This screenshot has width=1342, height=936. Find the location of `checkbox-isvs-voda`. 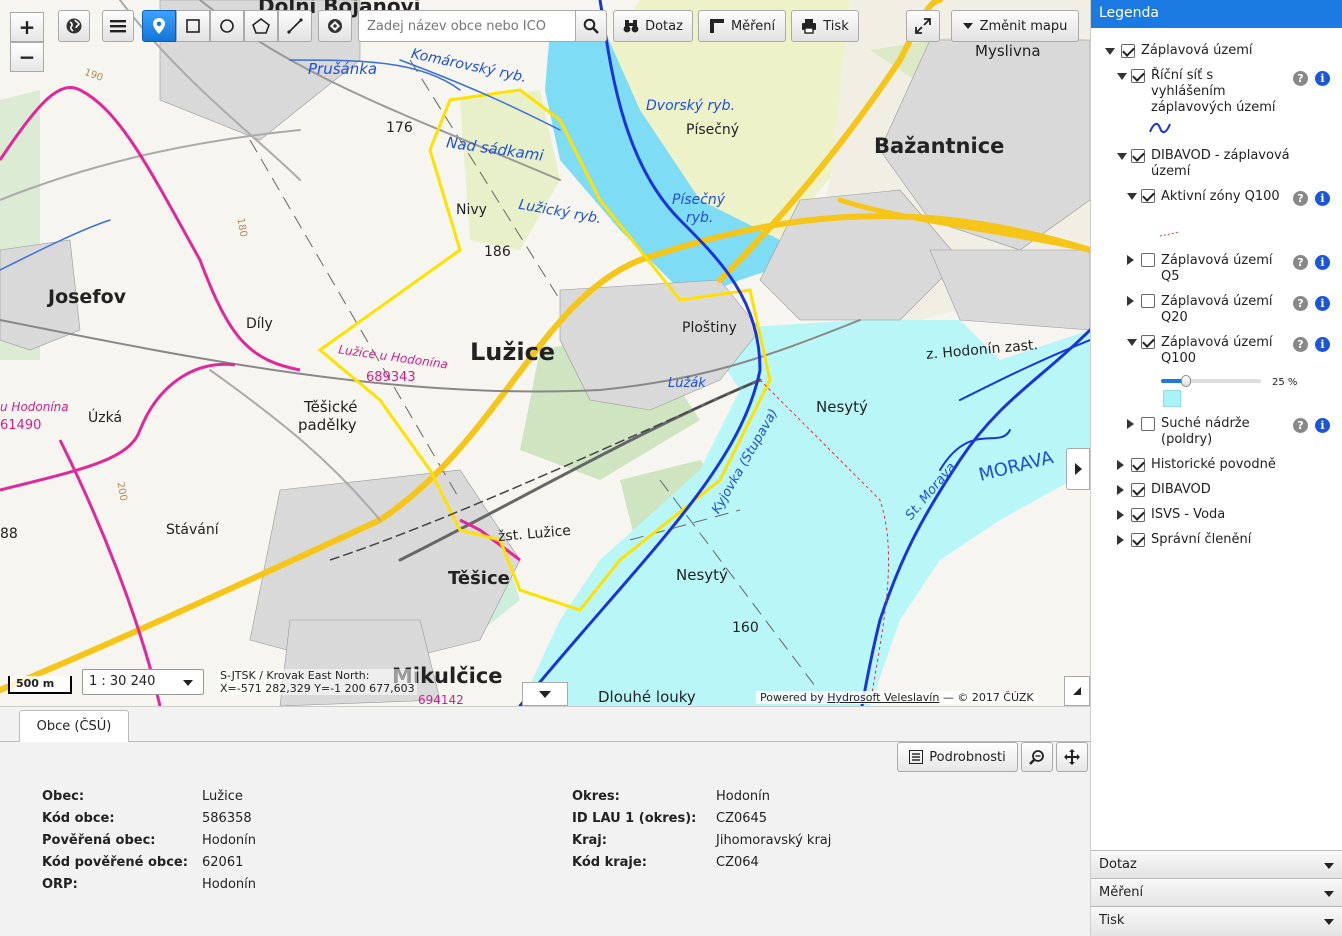

checkbox-isvs-voda is located at coordinates (1138, 515).